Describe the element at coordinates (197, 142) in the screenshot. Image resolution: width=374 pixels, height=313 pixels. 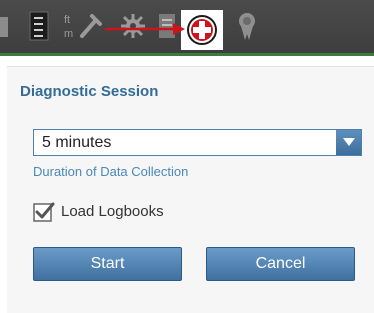
I see `duration-select: 5 minutes` at that location.